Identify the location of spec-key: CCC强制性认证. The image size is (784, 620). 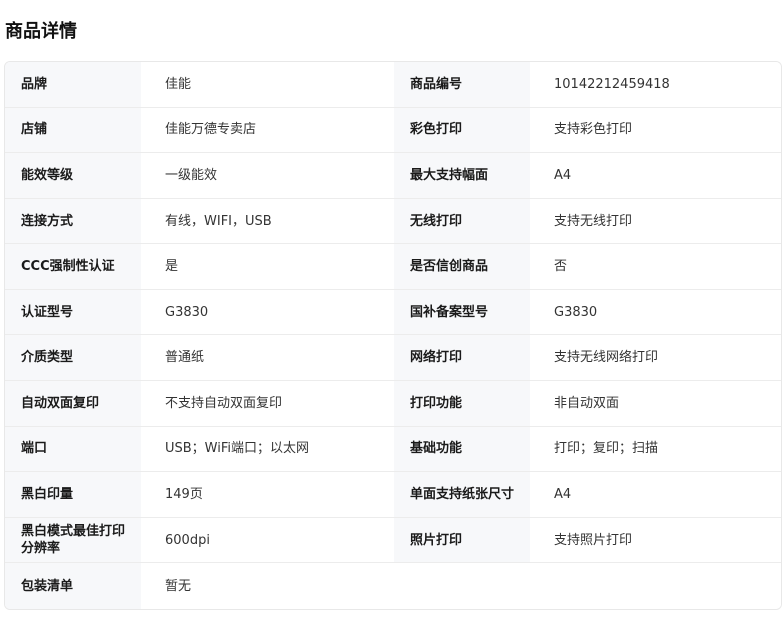
(73, 267).